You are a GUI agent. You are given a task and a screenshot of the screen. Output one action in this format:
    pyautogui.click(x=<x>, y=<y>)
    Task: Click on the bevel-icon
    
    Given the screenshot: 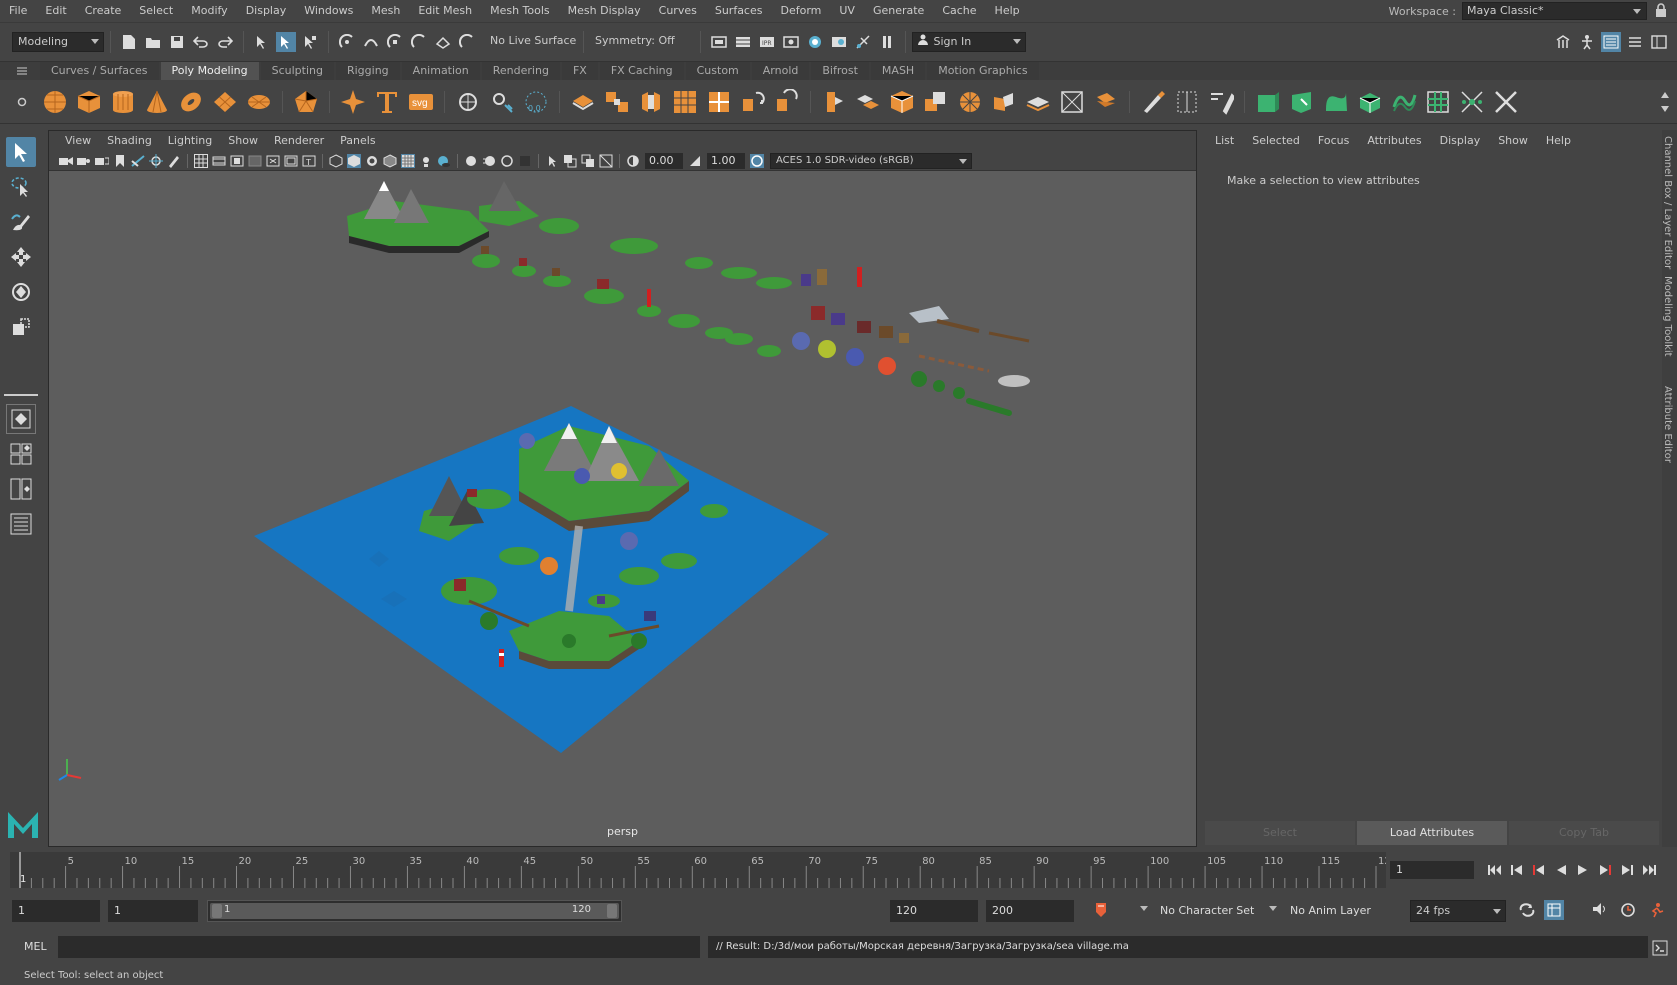 What is the action you would take?
    pyautogui.click(x=651, y=102)
    